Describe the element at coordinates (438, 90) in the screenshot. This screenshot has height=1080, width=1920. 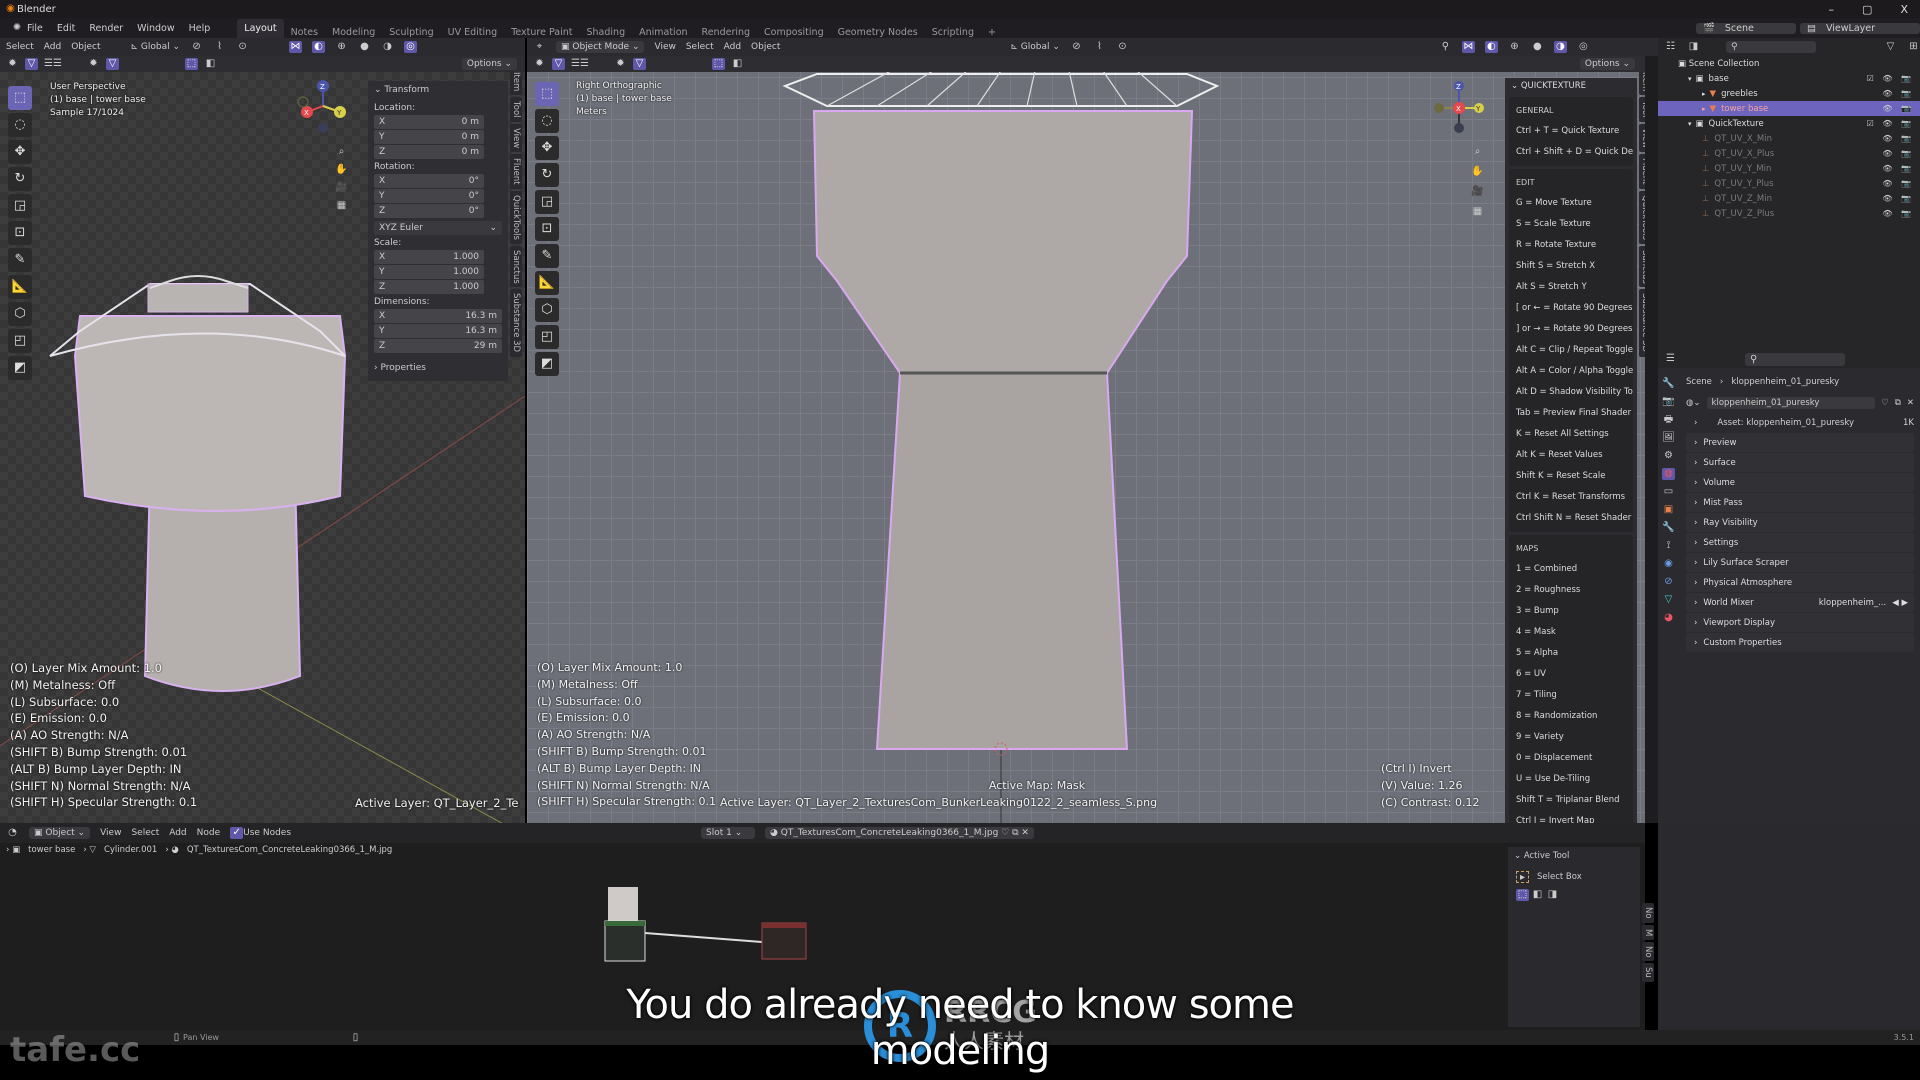
I see `transform-header: ⌄ Transform` at that location.